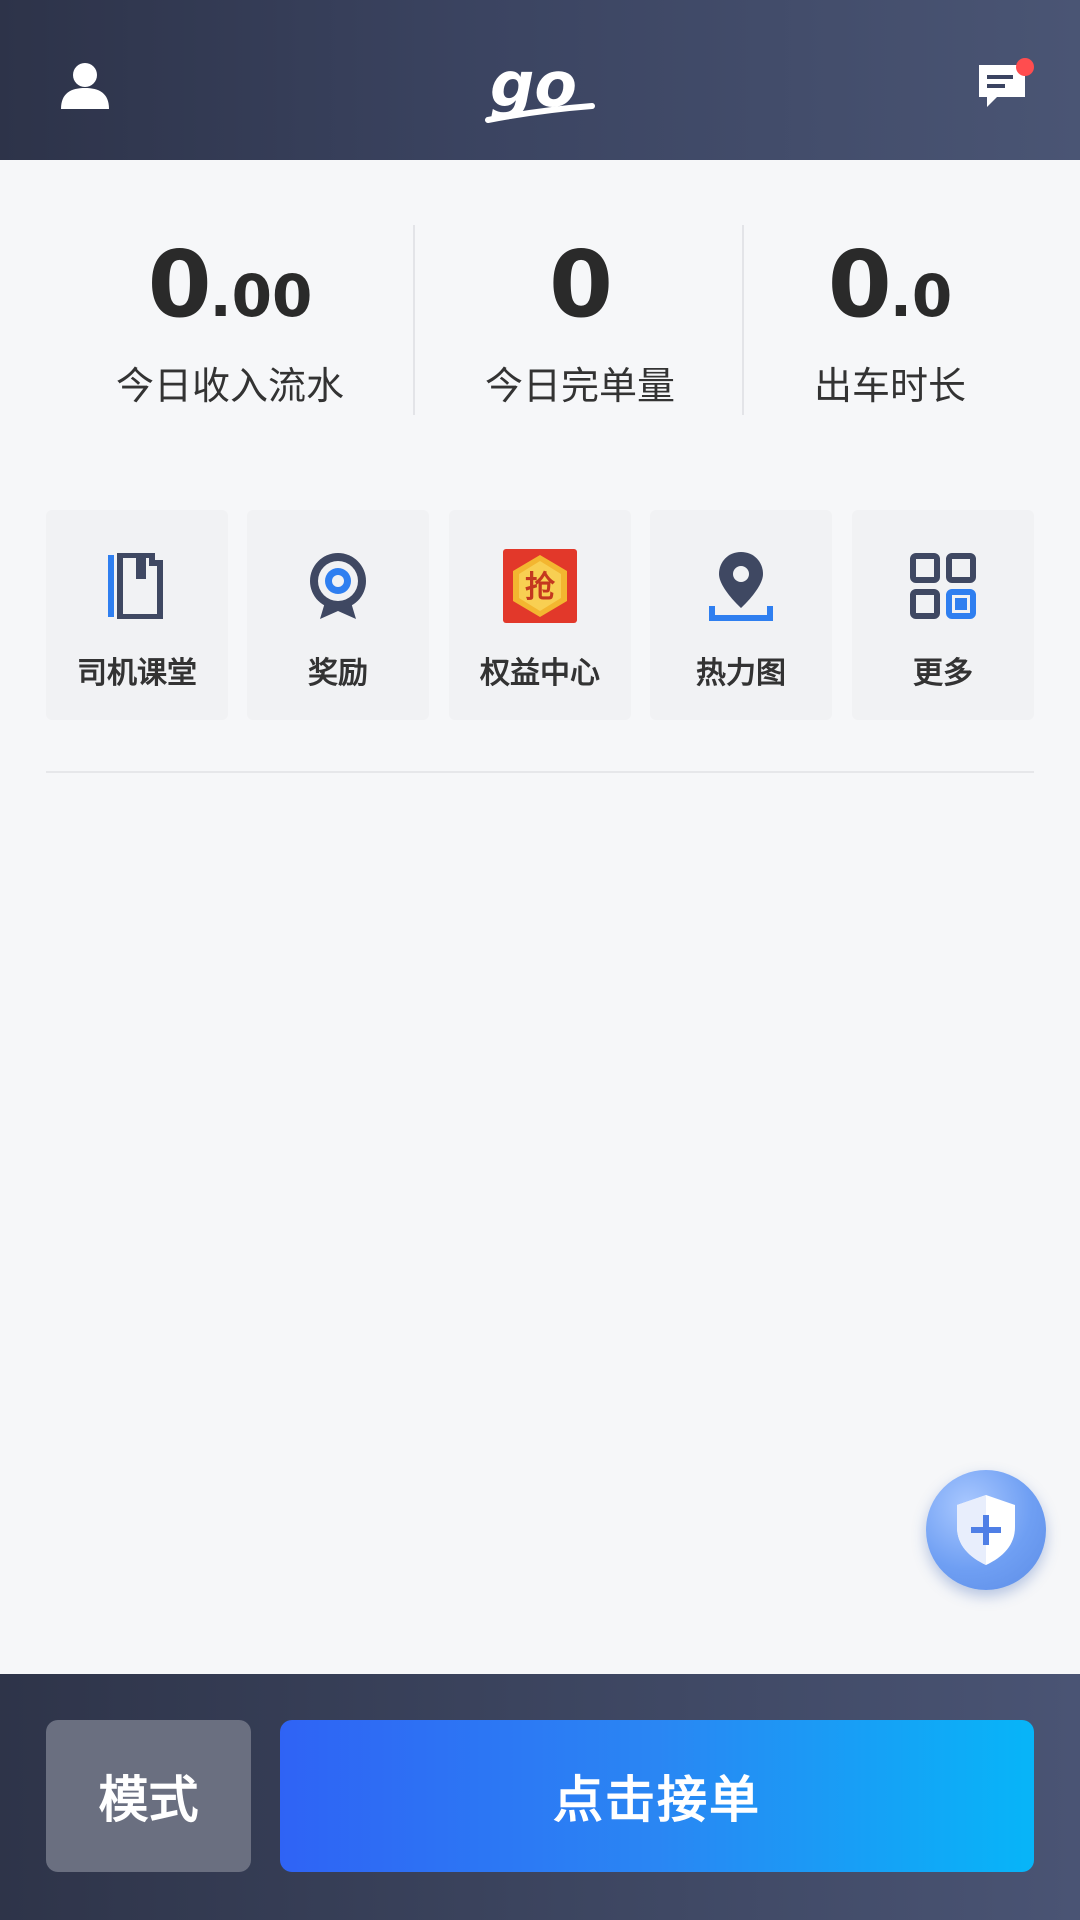 The image size is (1080, 1920). I want to click on profile-button, so click(85, 85).